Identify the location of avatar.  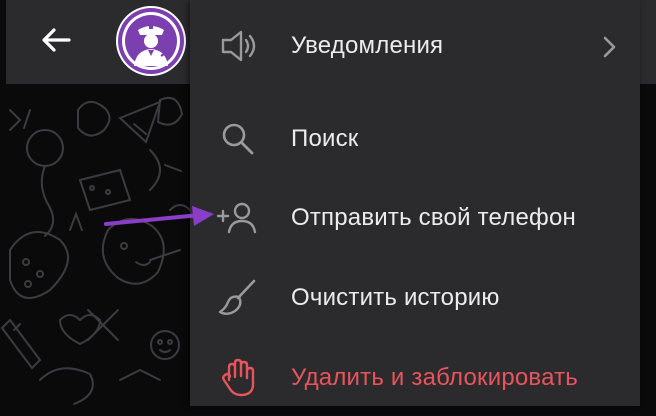
(151, 41).